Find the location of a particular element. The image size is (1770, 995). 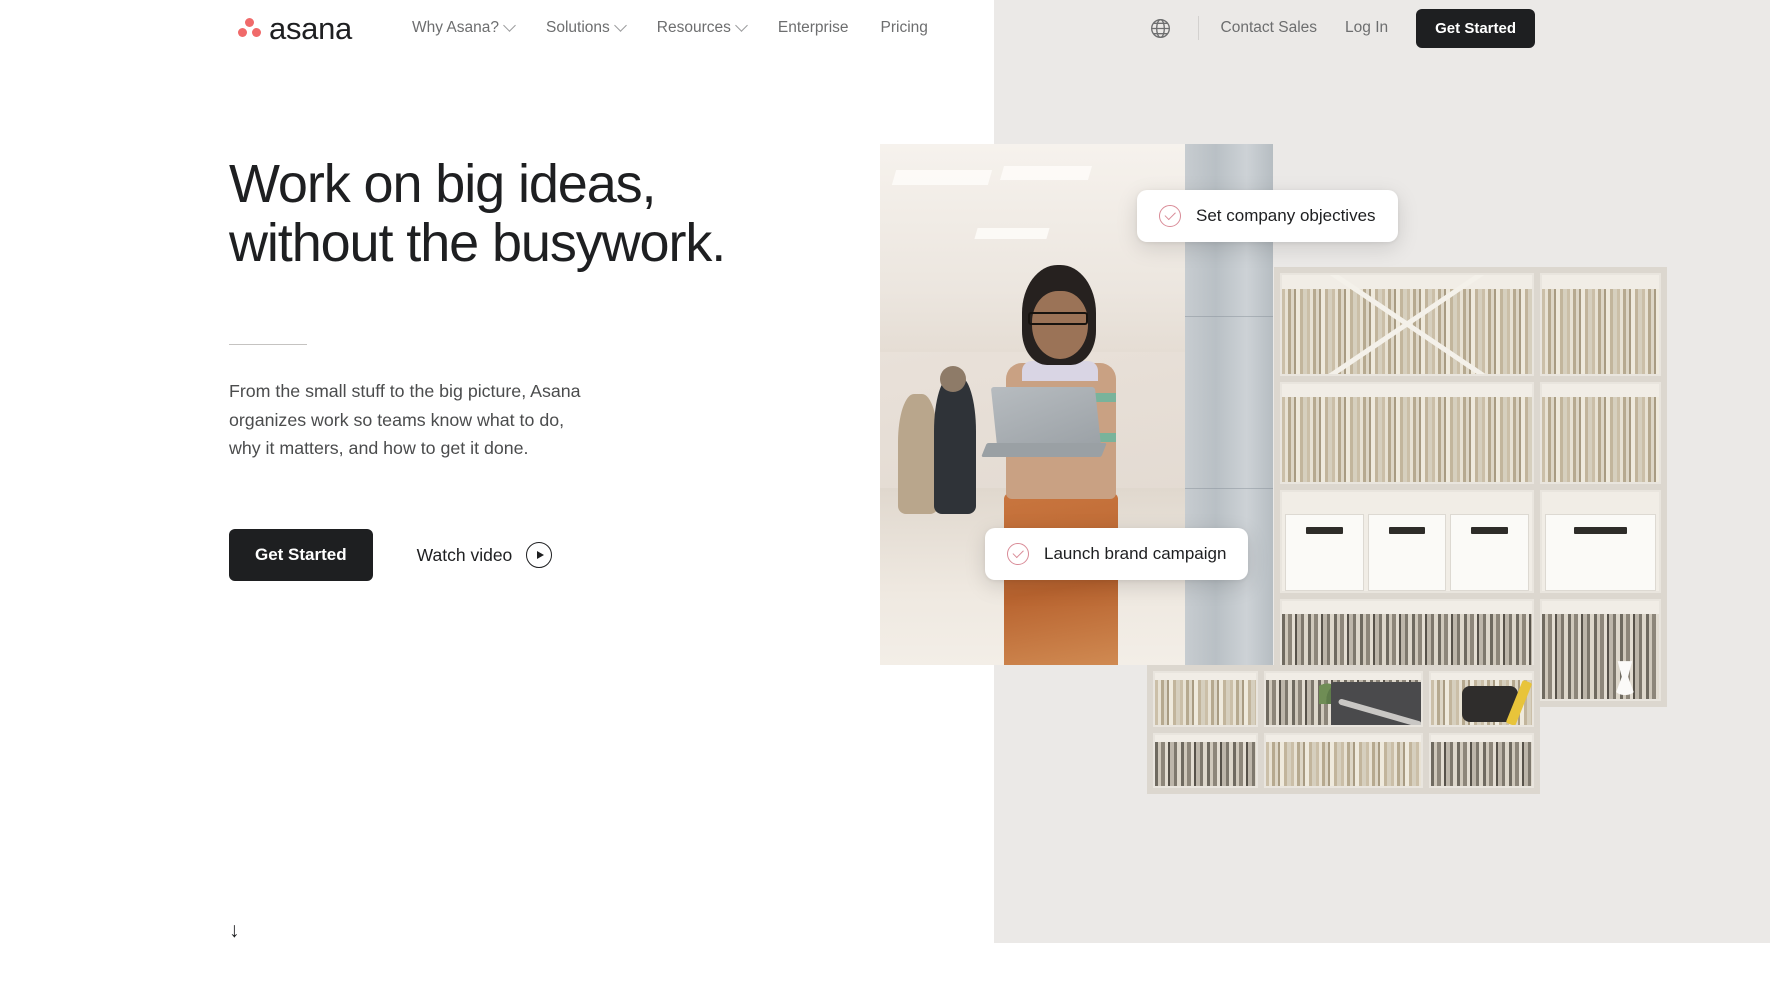

nav-item-resources: Resources is located at coordinates (701, 28).